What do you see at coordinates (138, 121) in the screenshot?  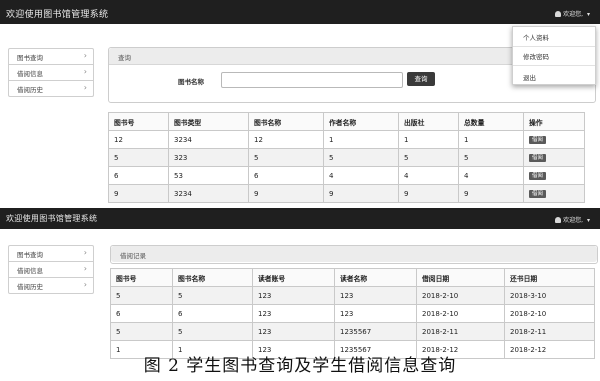 I see `column-header: 图书号` at bounding box center [138, 121].